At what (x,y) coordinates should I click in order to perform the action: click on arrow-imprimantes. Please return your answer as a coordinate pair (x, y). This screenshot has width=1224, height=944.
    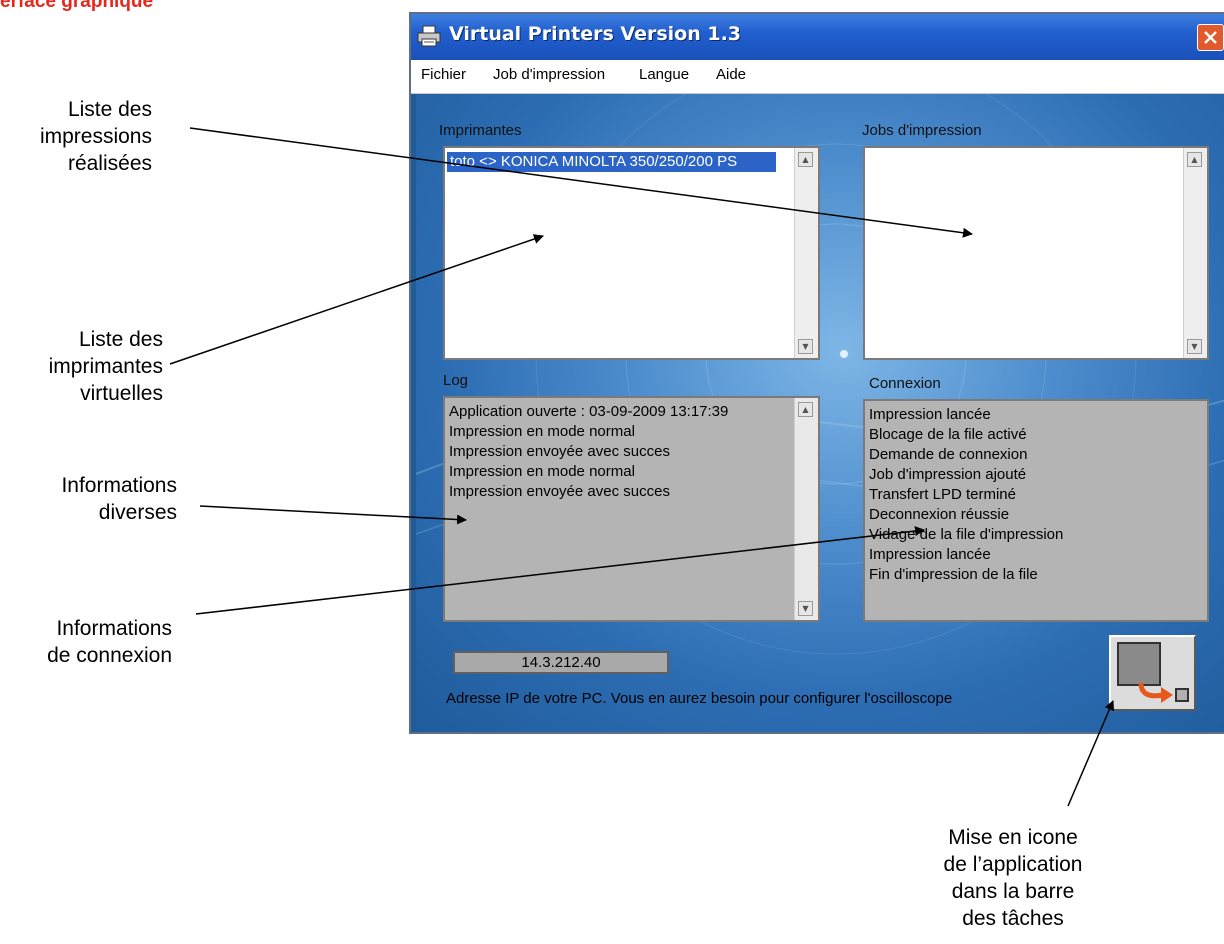
    Looking at the image, I should click on (356, 299).